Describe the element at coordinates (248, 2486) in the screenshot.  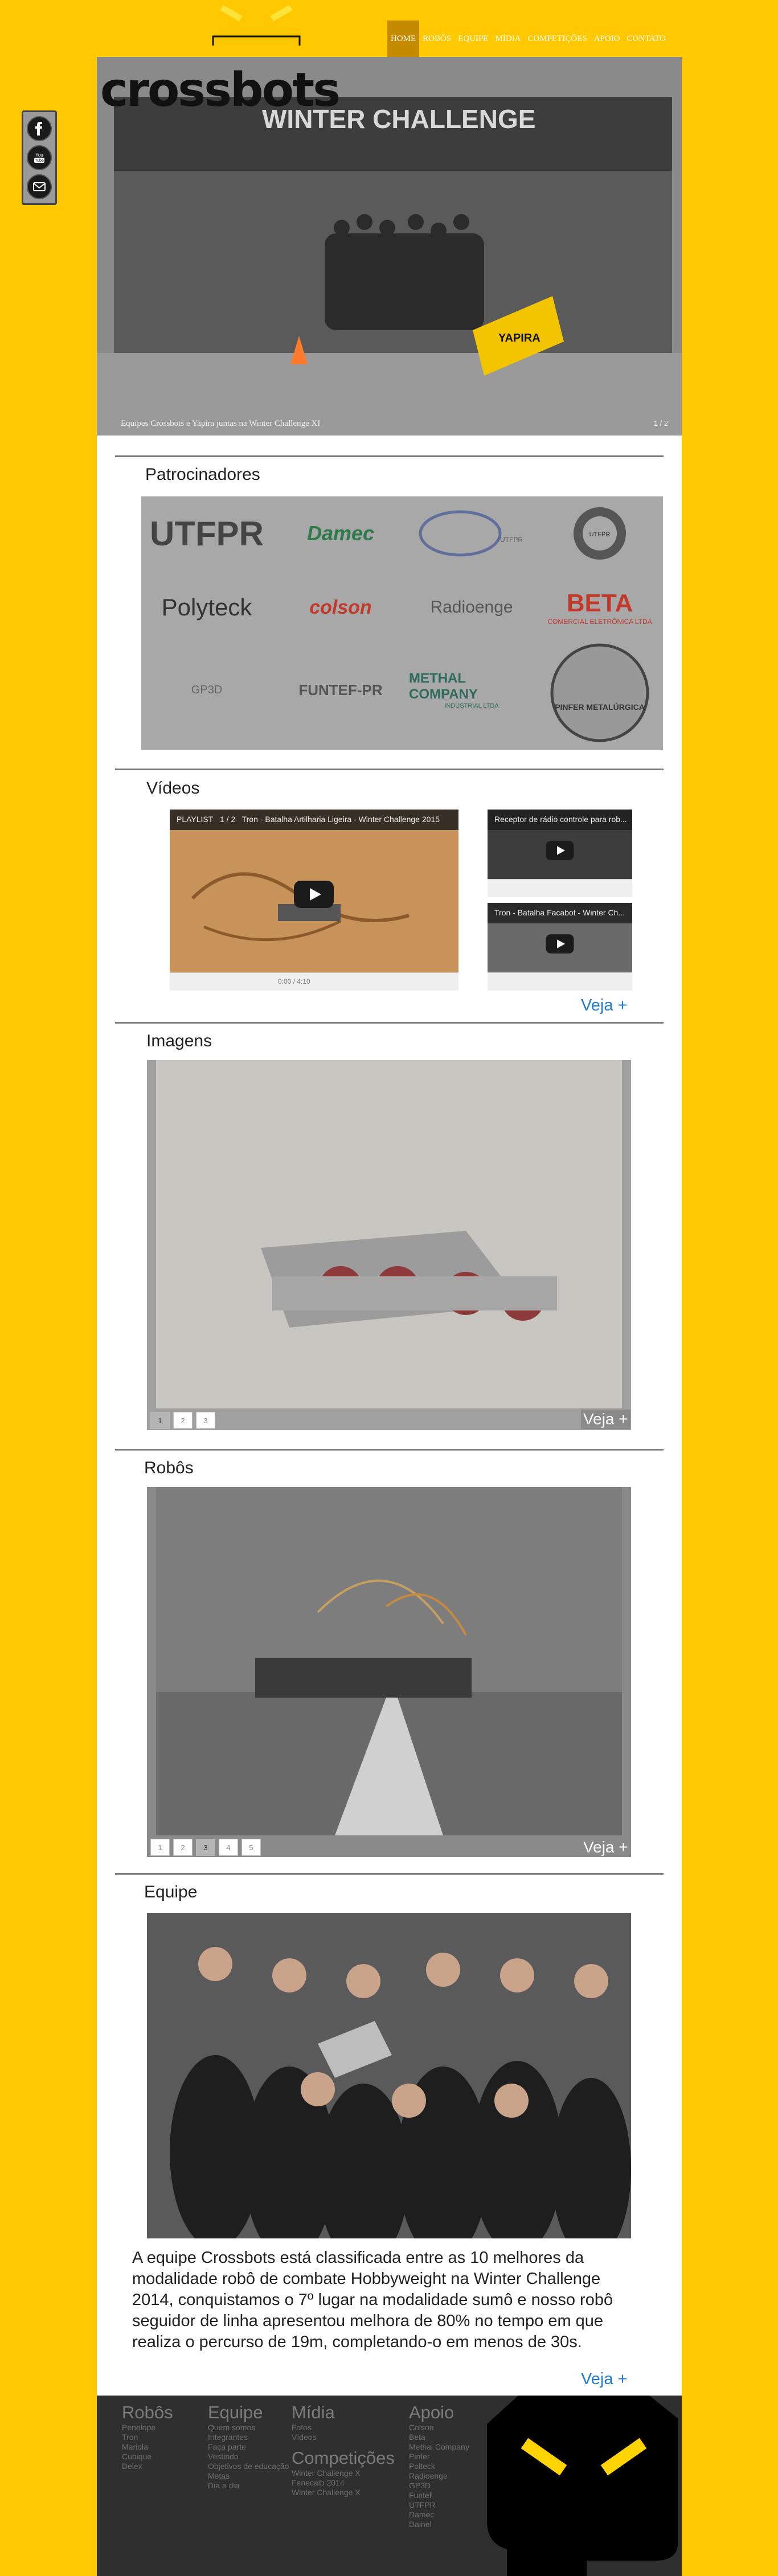
I see `footer-link: Dia a dia` at that location.